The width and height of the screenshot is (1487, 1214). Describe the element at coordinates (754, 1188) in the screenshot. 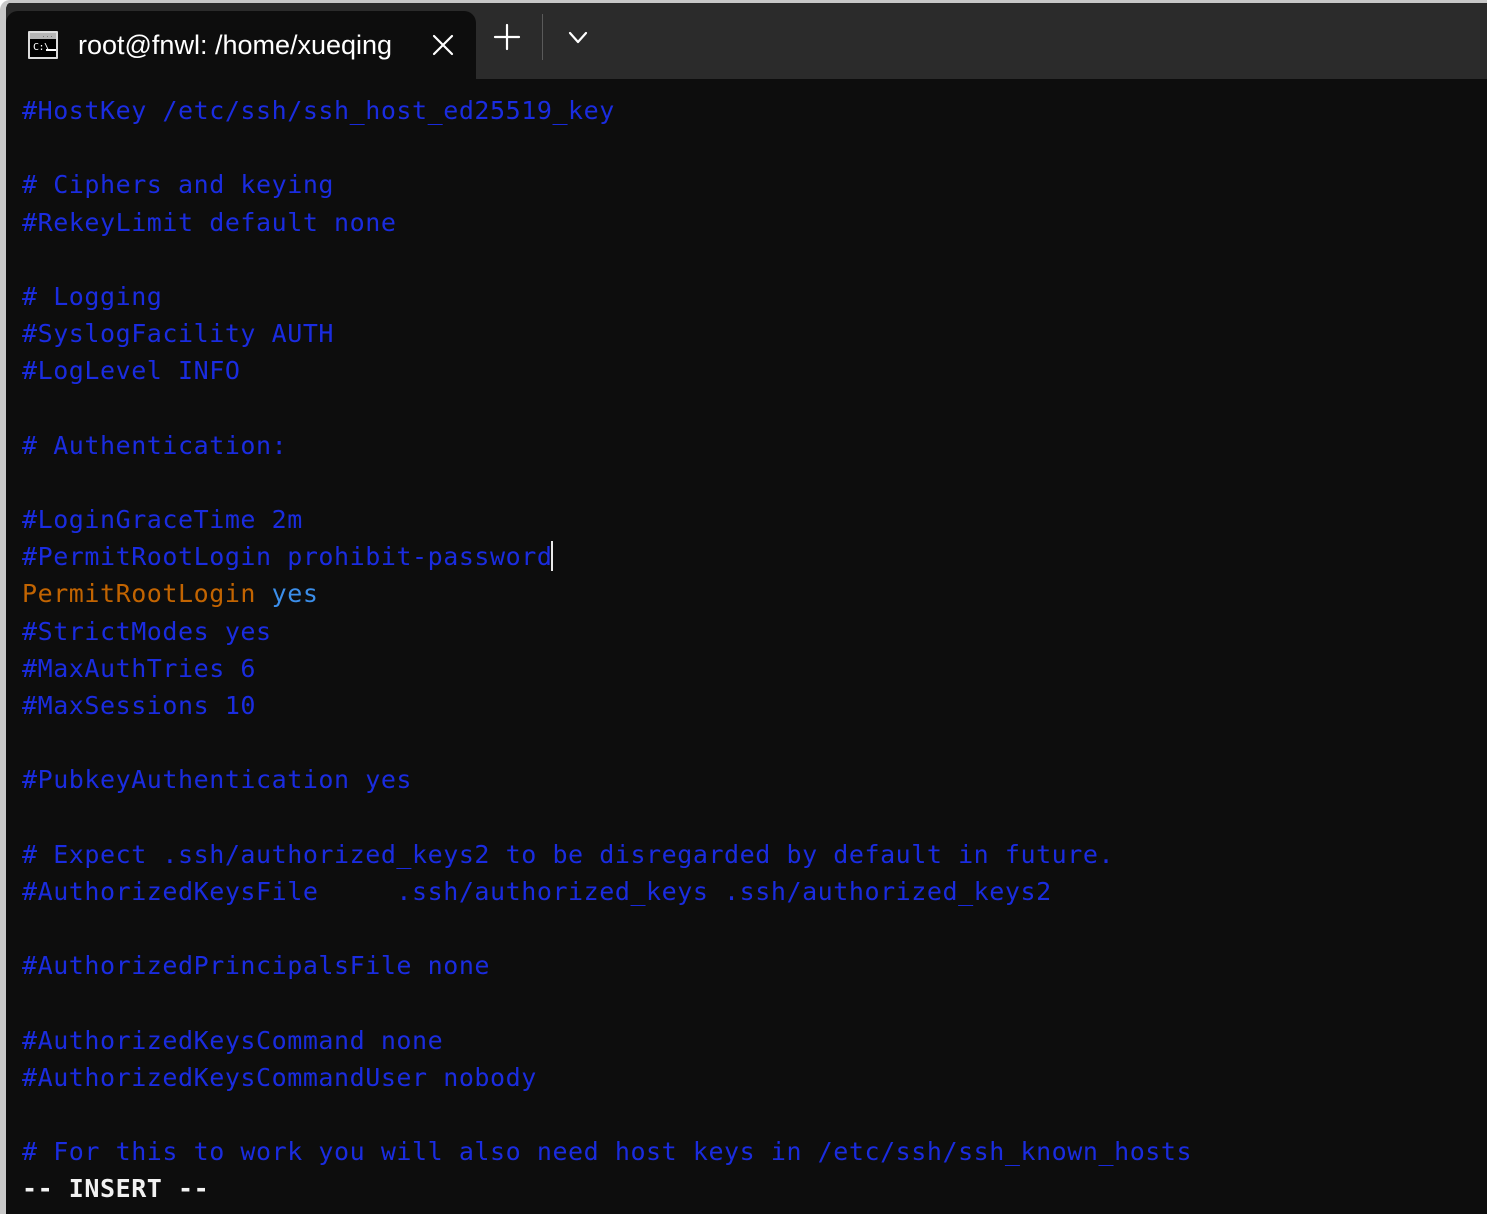

I see `vim-status-line: -- INSERT --` at that location.